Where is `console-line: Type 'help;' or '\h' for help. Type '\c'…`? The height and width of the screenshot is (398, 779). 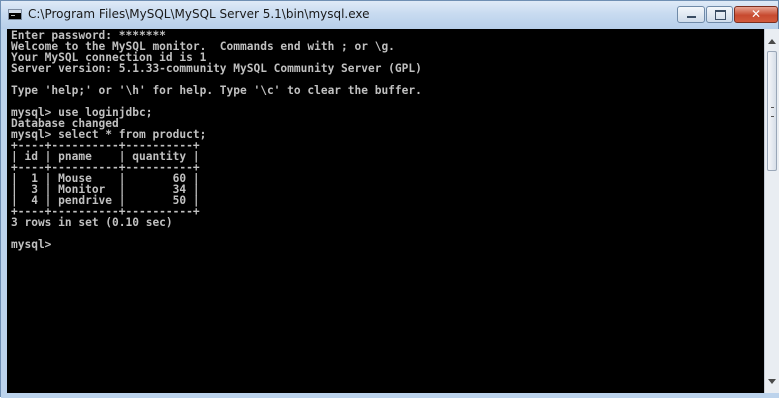 console-line: Type 'help;' or '\h' for help. Type '\c'… is located at coordinates (216, 90).